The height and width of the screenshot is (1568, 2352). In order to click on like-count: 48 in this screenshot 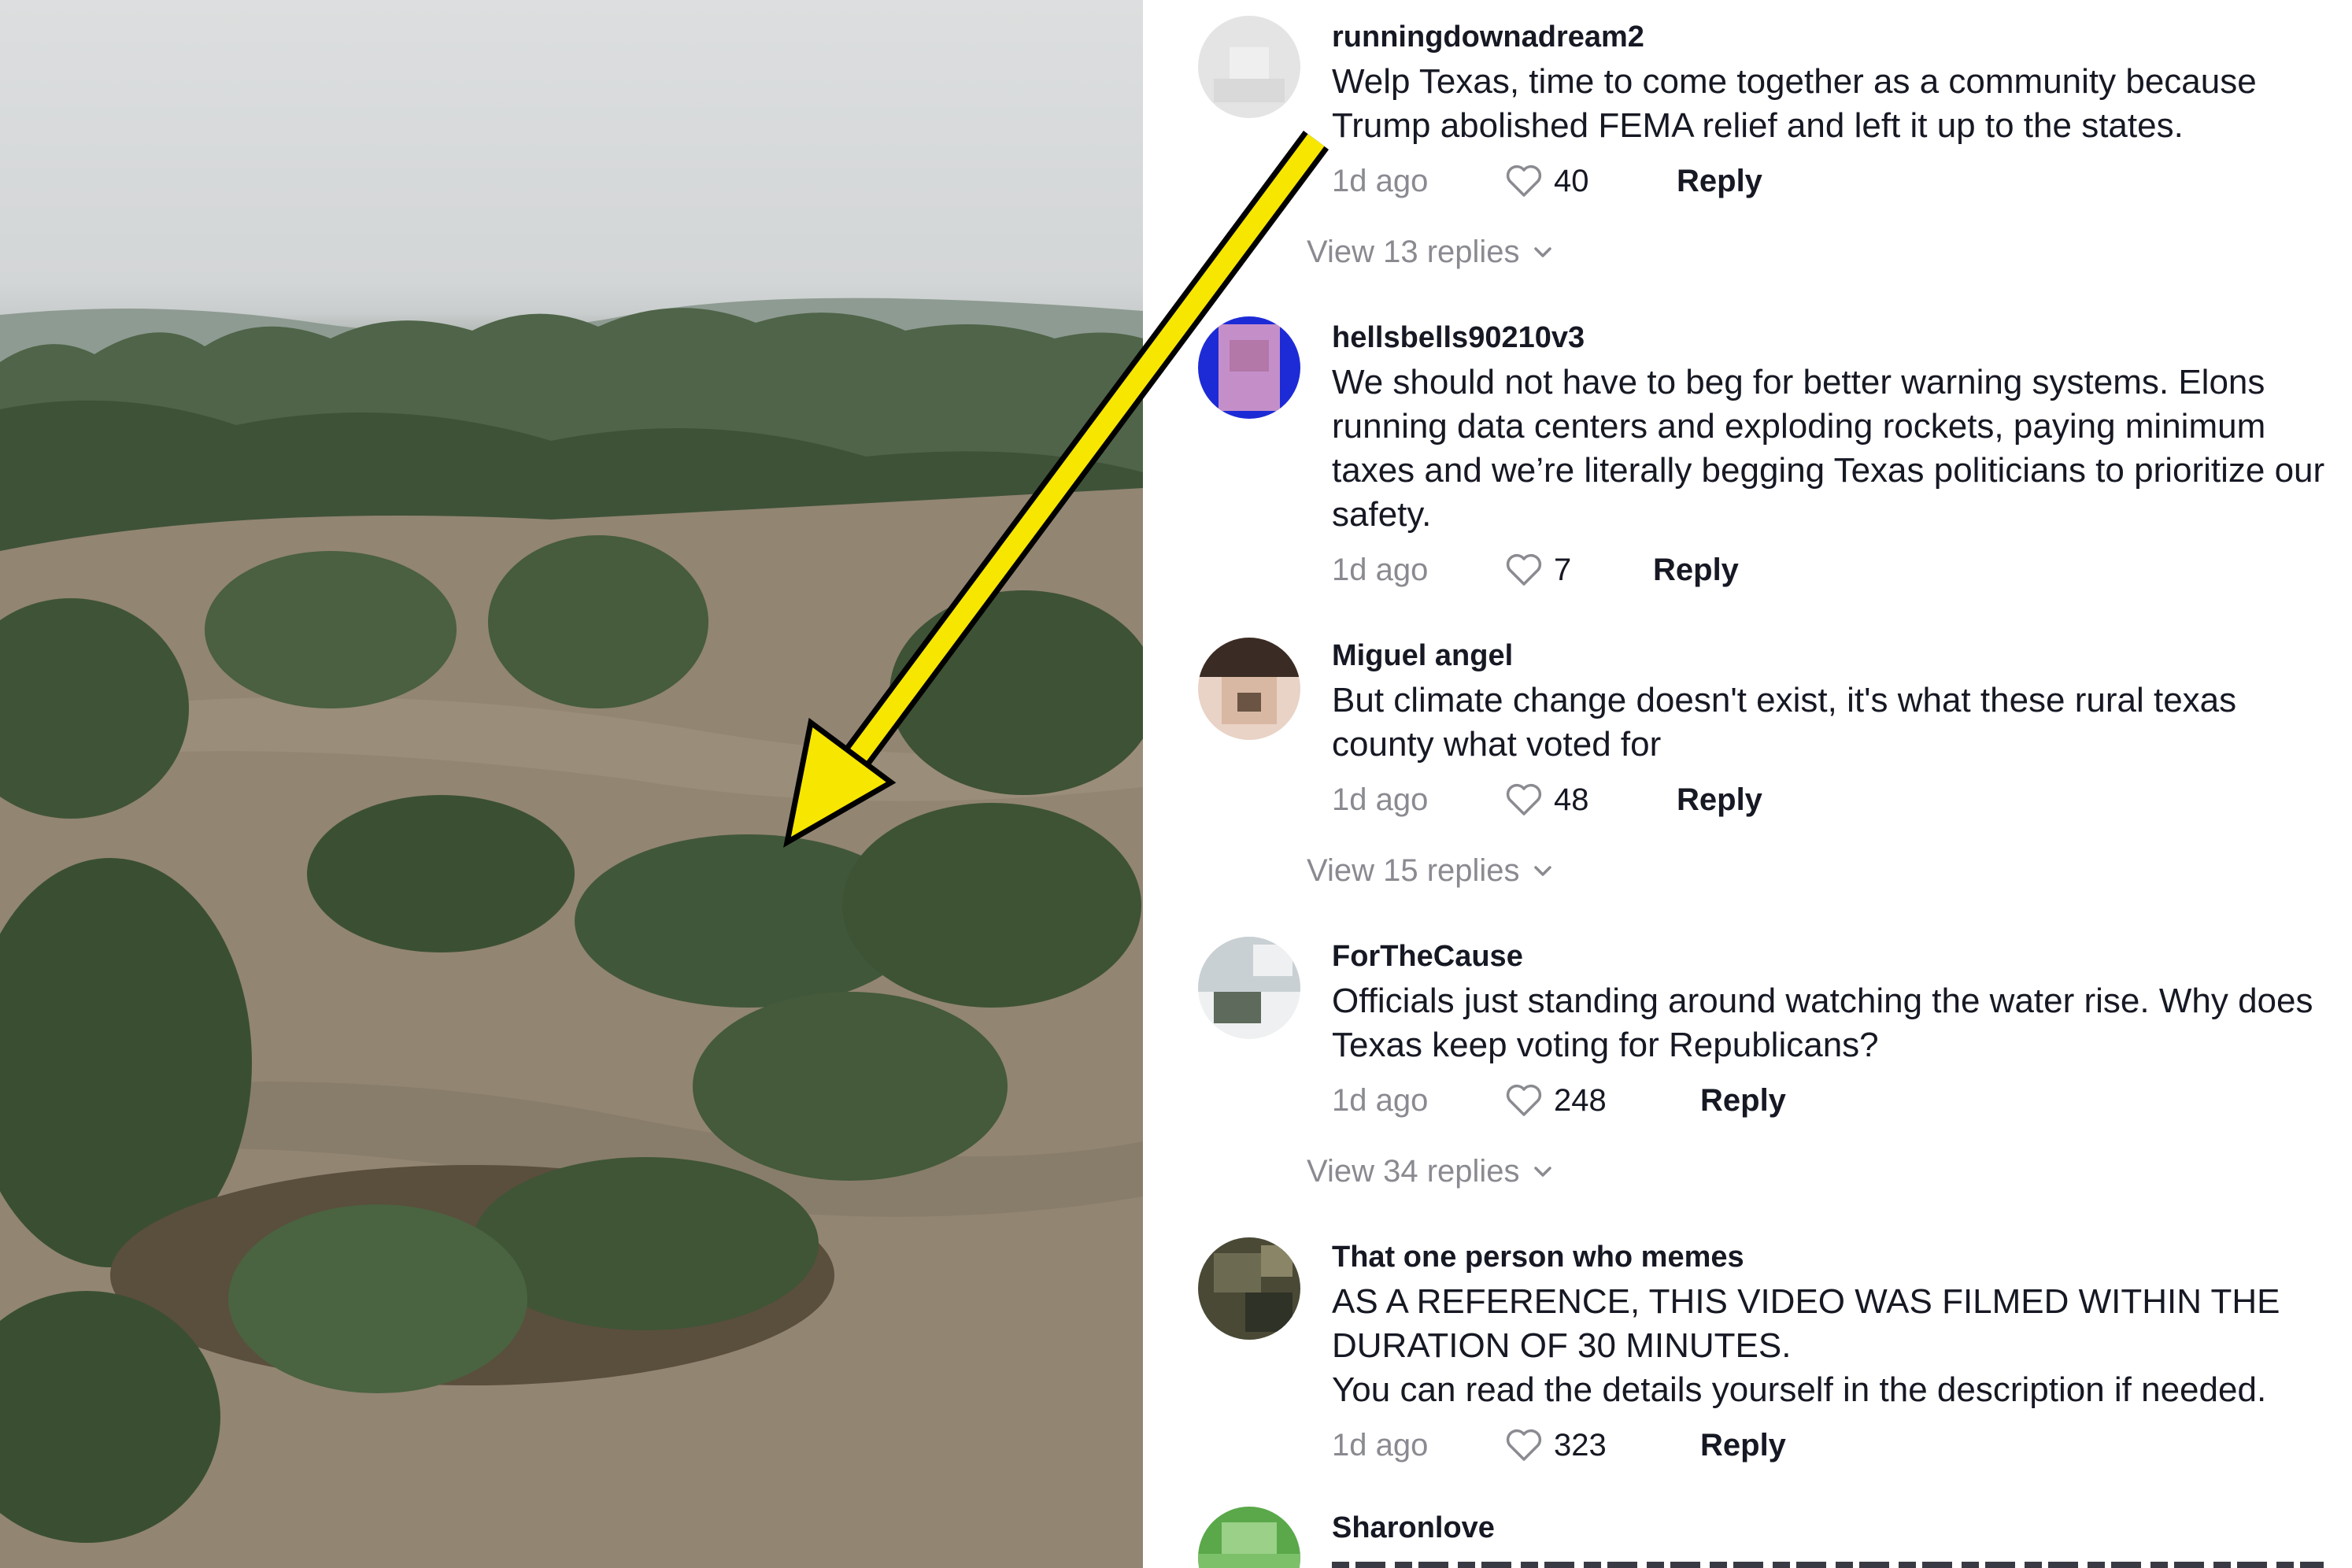, I will do `click(1571, 799)`.